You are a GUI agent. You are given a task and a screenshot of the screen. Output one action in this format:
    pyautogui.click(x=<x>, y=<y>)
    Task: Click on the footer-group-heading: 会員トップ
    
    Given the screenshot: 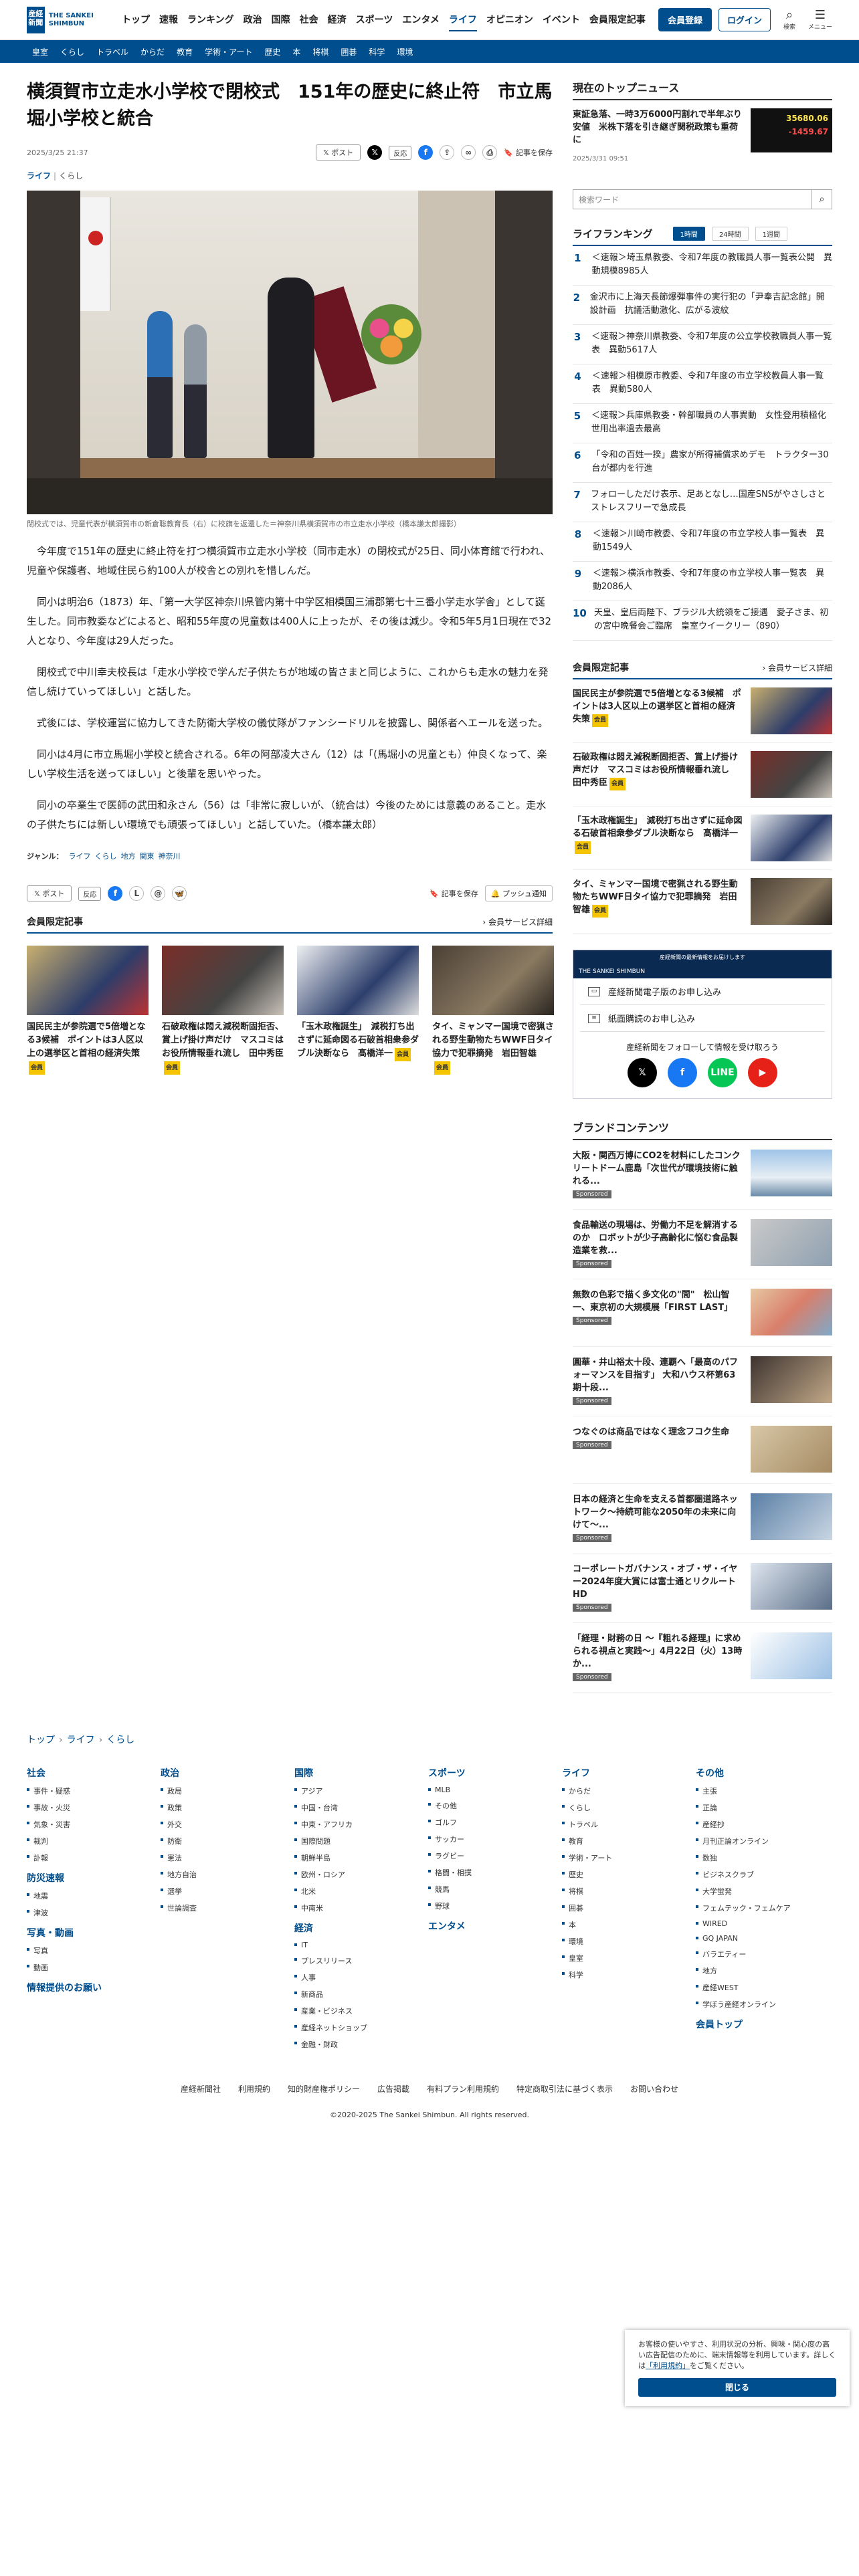 What is the action you would take?
    pyautogui.click(x=763, y=2024)
    